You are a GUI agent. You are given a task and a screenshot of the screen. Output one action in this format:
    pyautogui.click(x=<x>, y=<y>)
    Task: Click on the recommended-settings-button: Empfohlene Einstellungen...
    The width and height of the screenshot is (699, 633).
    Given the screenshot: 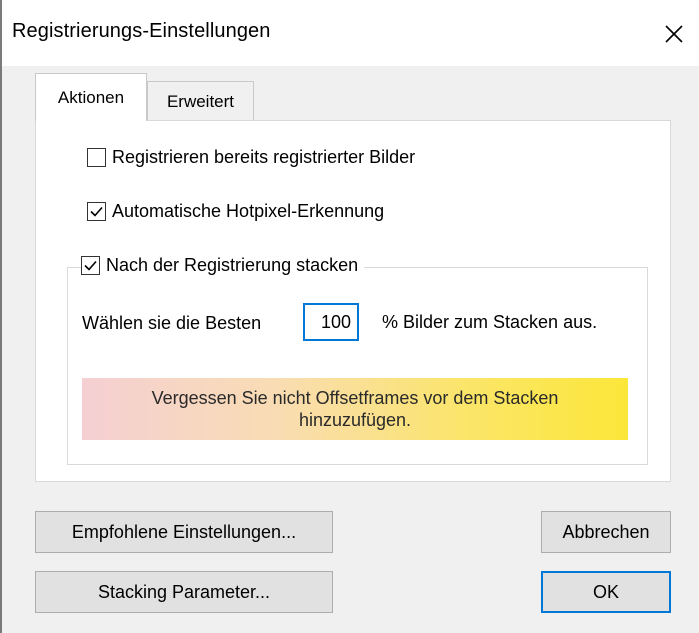 What is the action you would take?
    pyautogui.click(x=184, y=532)
    